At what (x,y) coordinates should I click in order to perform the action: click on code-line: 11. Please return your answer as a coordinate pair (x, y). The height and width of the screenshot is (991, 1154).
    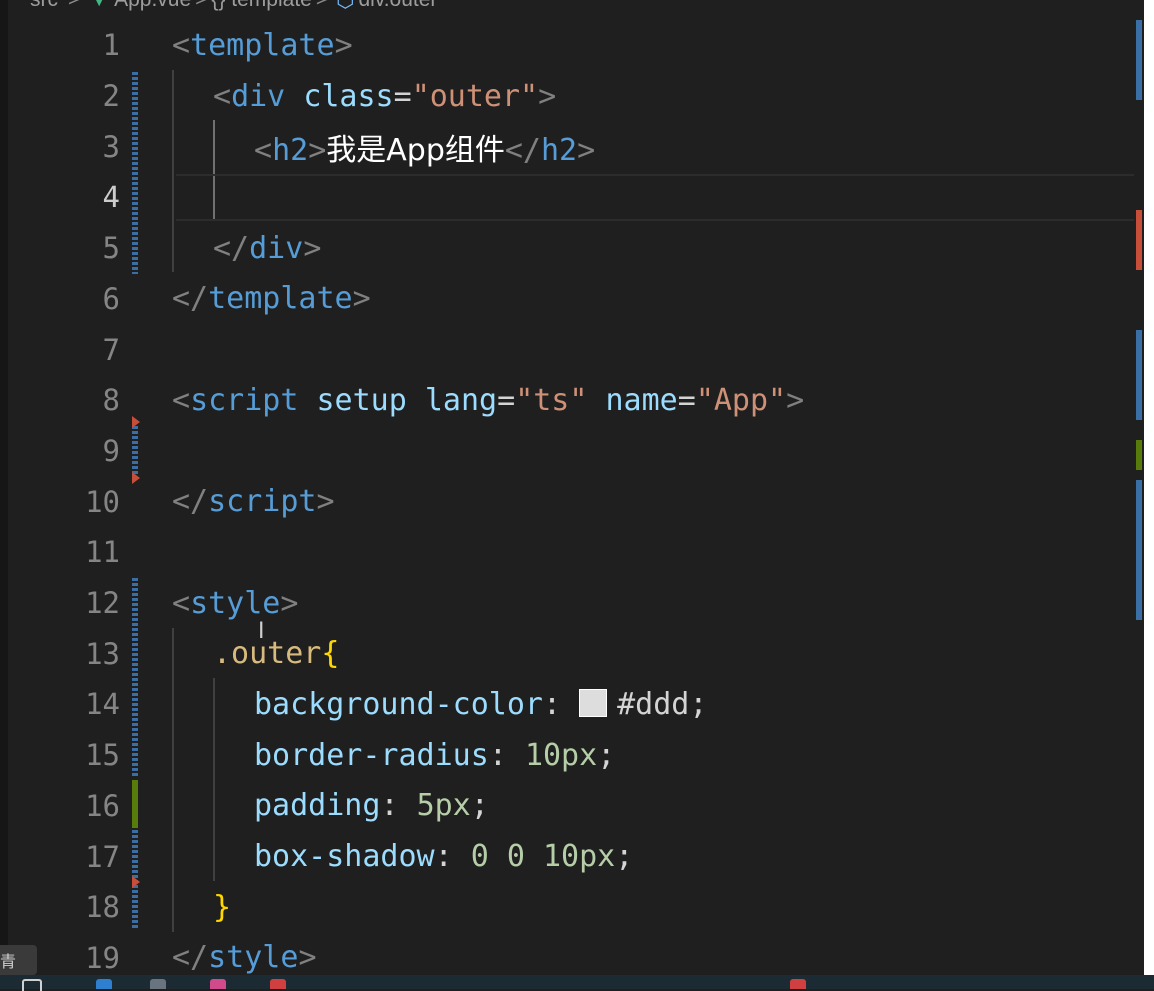
    Looking at the image, I should click on (576, 552).